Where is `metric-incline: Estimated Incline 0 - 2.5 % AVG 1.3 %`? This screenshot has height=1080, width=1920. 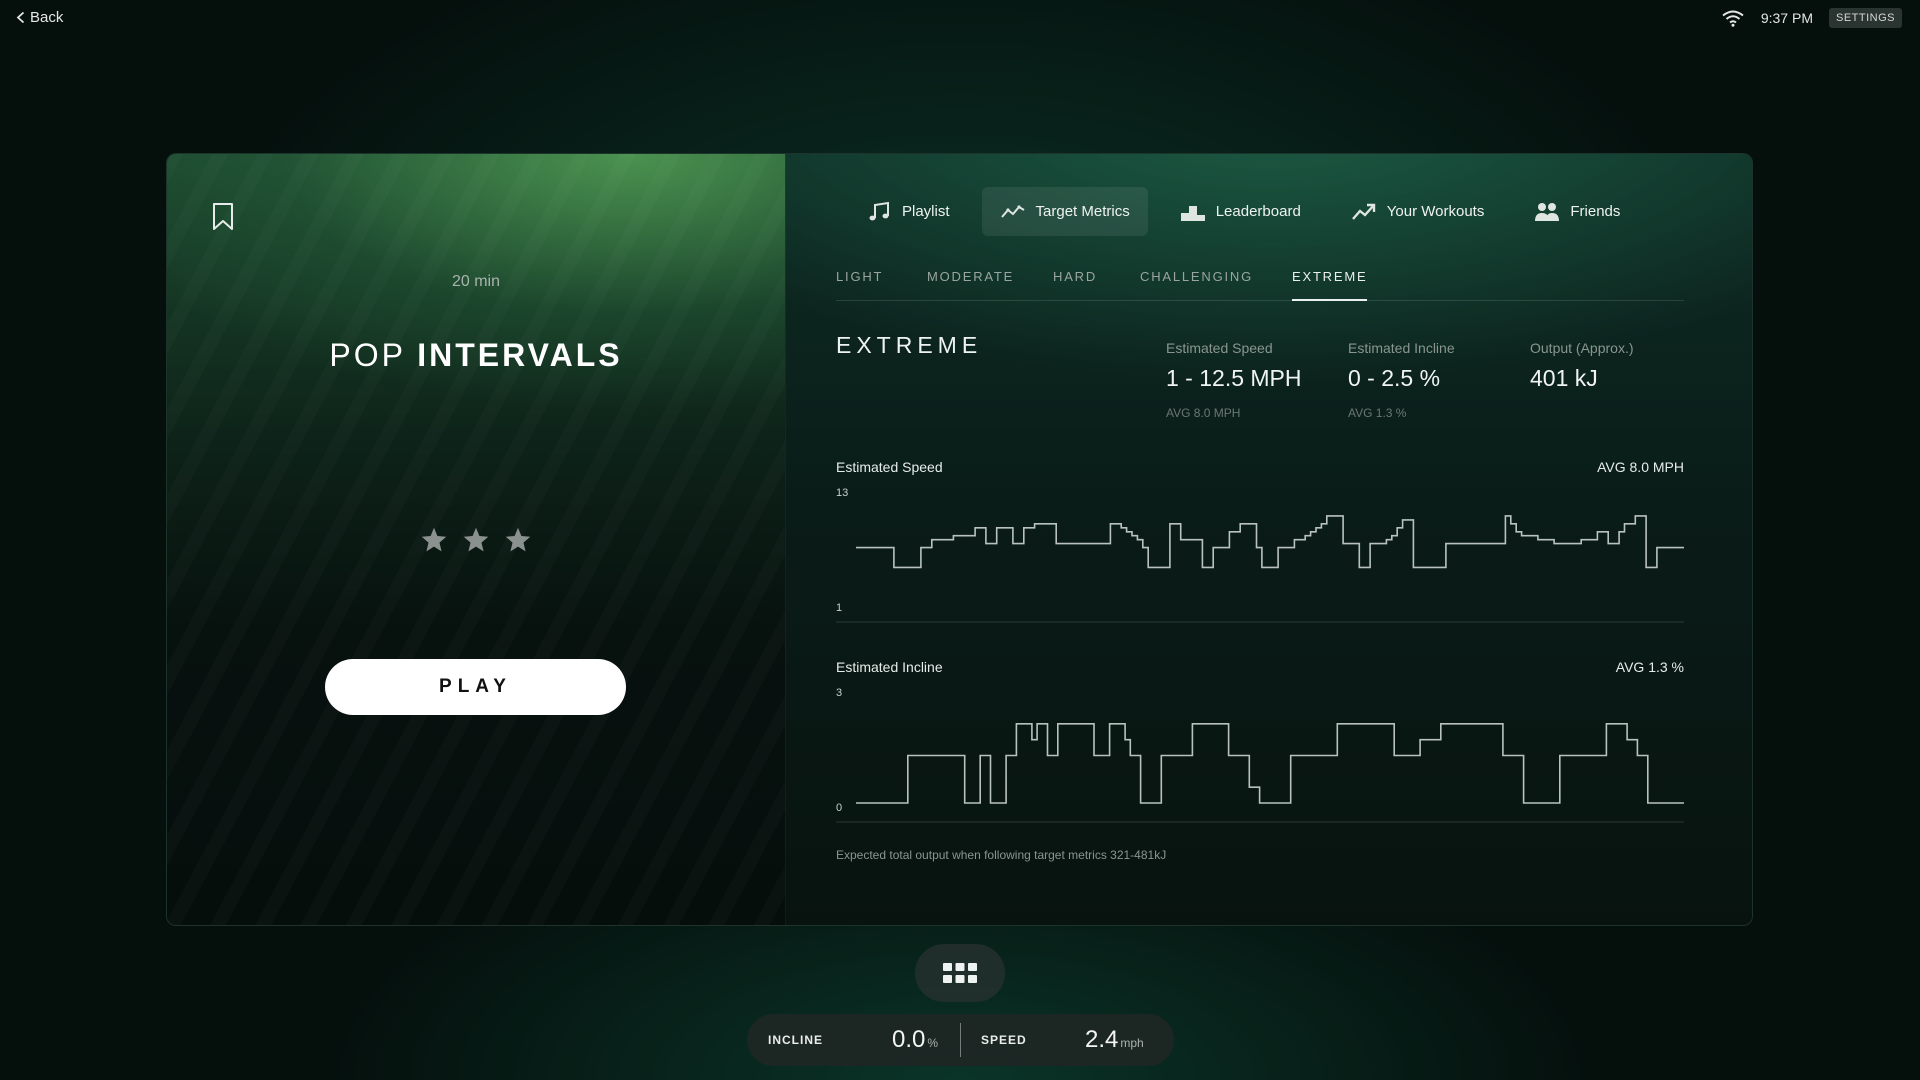 metric-incline: Estimated Incline 0 - 2.5 % AVG 1.3 % is located at coordinates (1401, 380).